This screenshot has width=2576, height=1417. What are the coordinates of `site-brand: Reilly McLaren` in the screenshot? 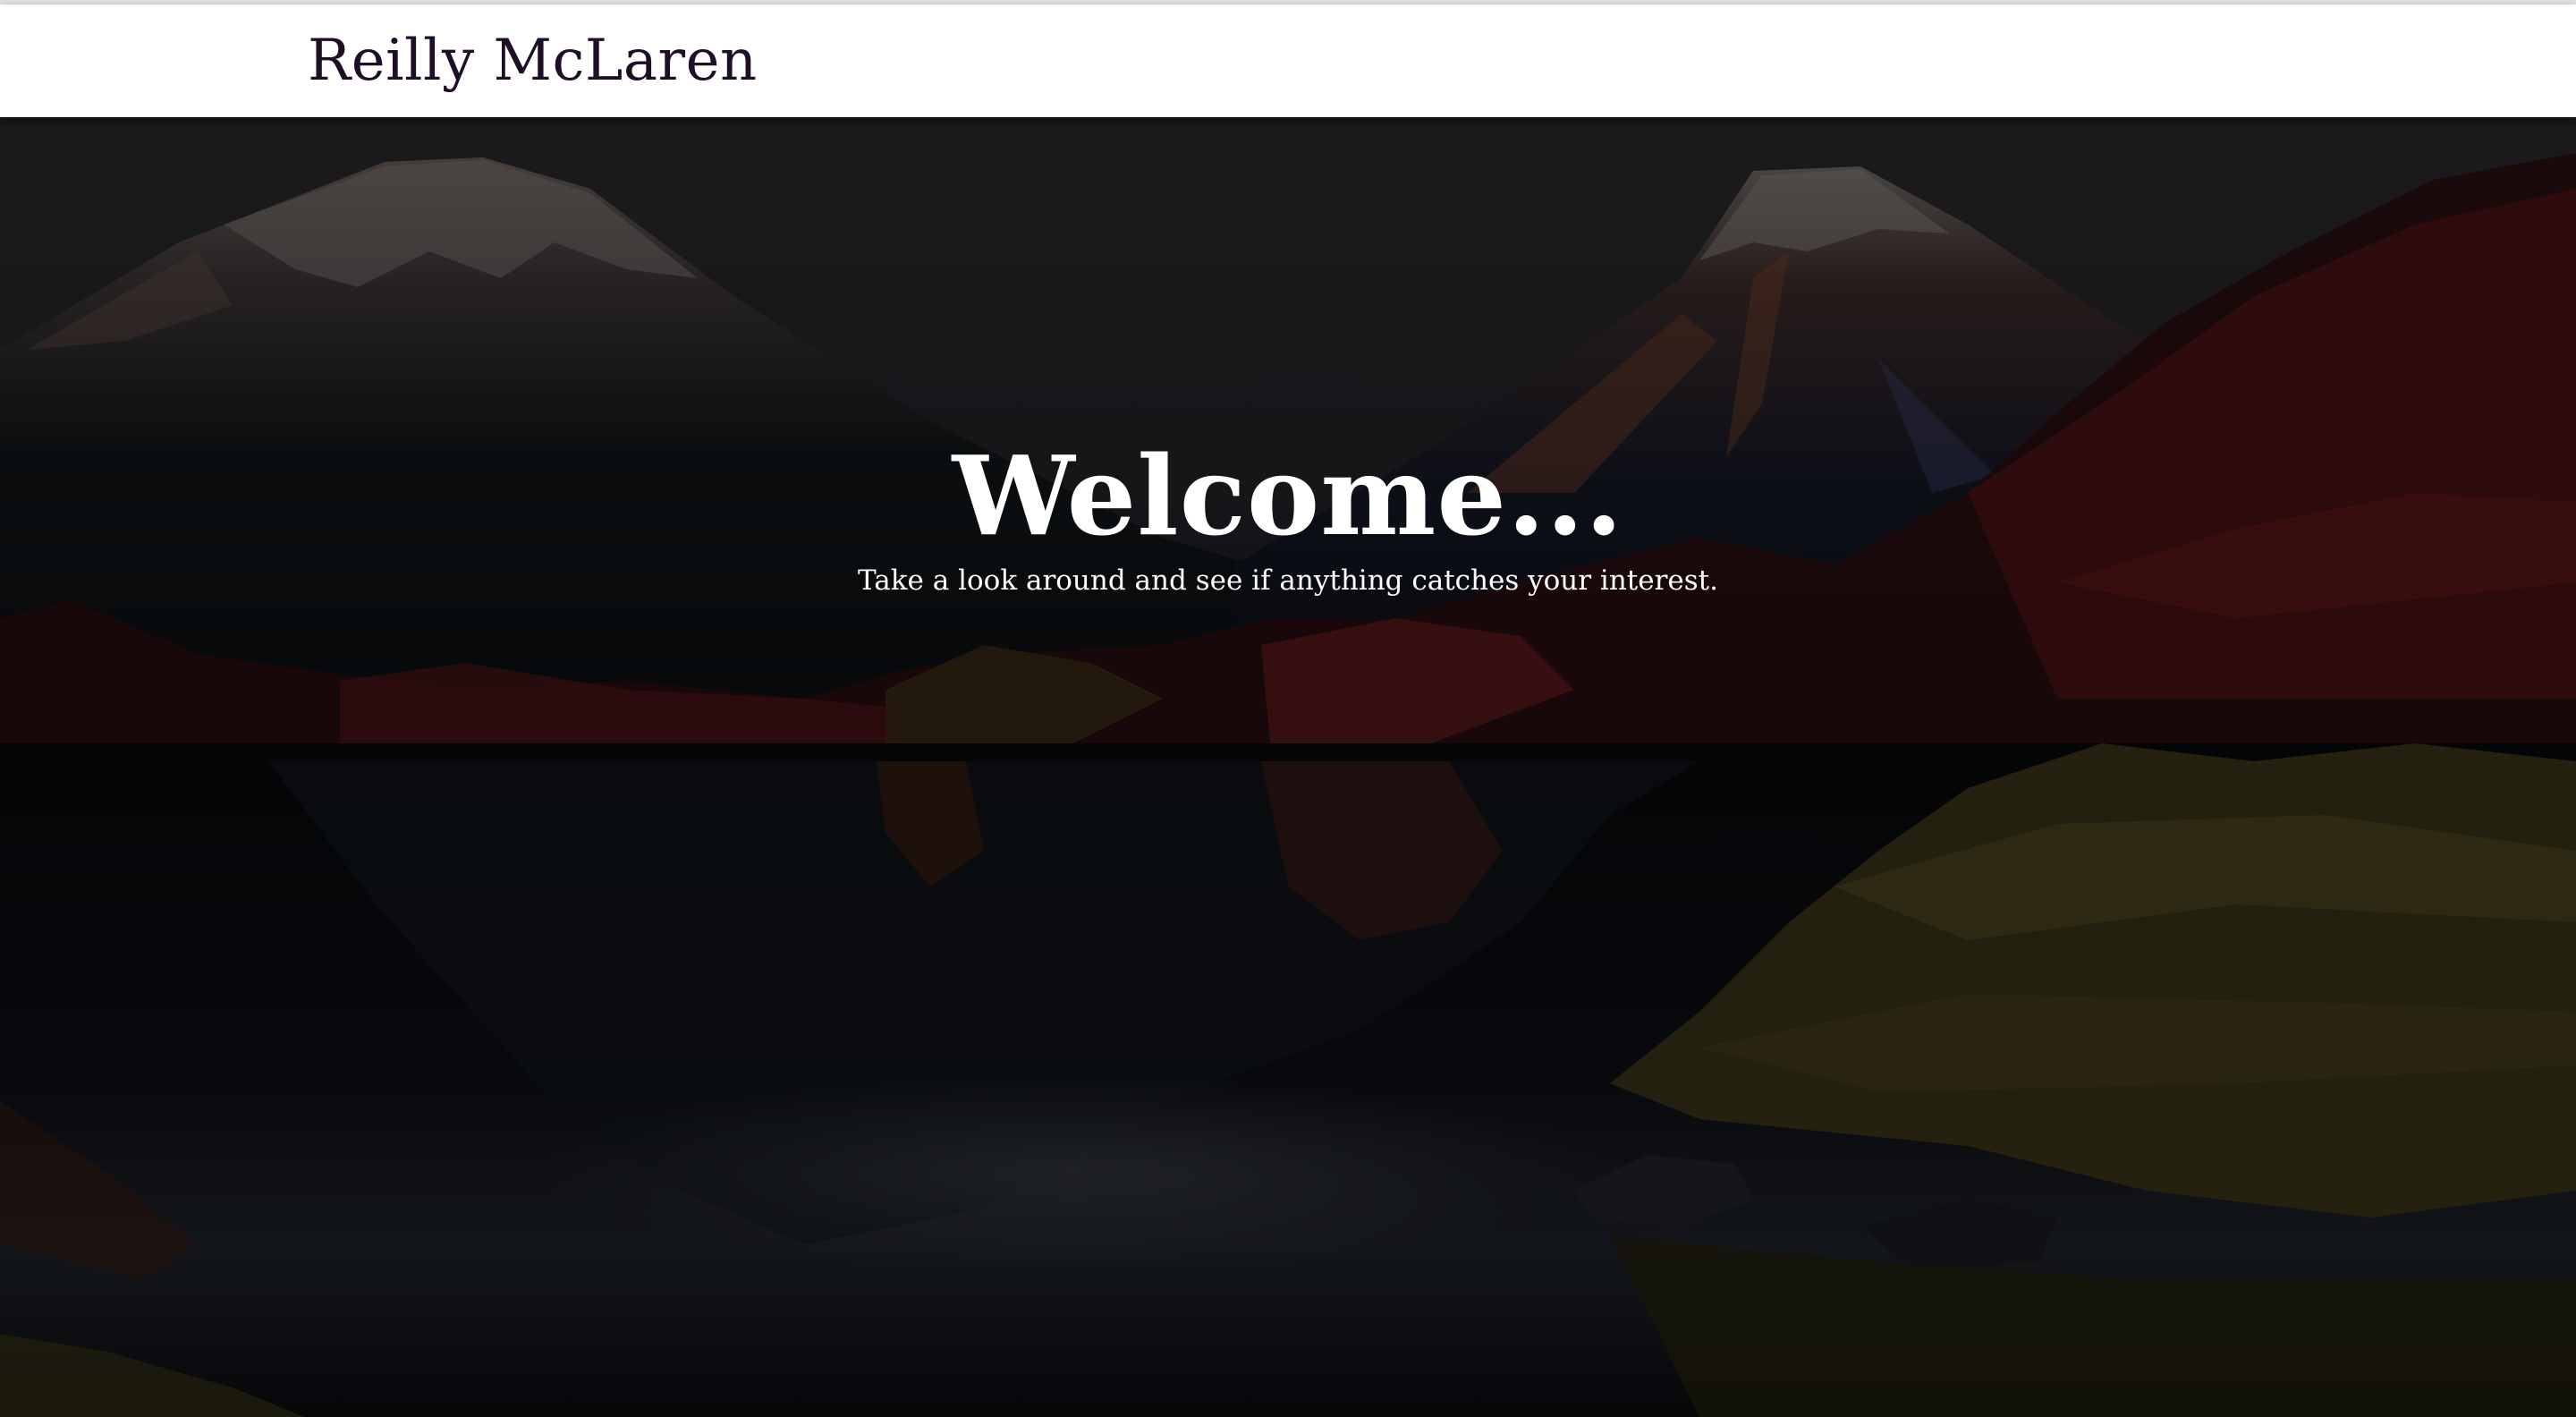 It's located at (533, 61).